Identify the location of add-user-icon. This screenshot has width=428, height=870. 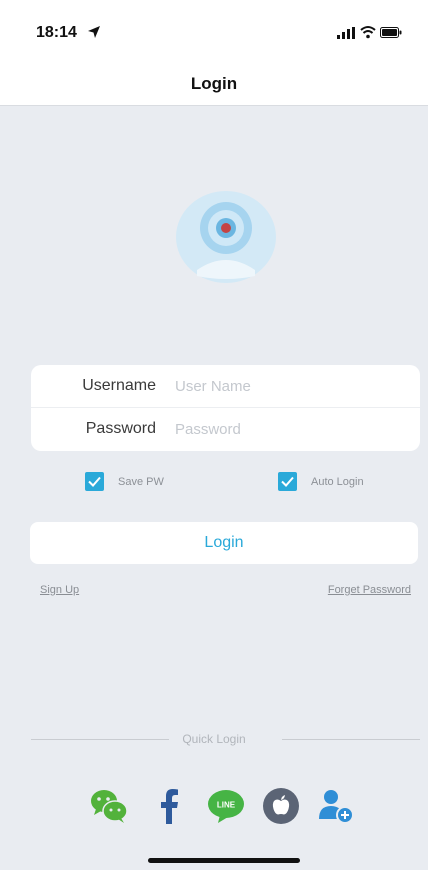
(336, 807).